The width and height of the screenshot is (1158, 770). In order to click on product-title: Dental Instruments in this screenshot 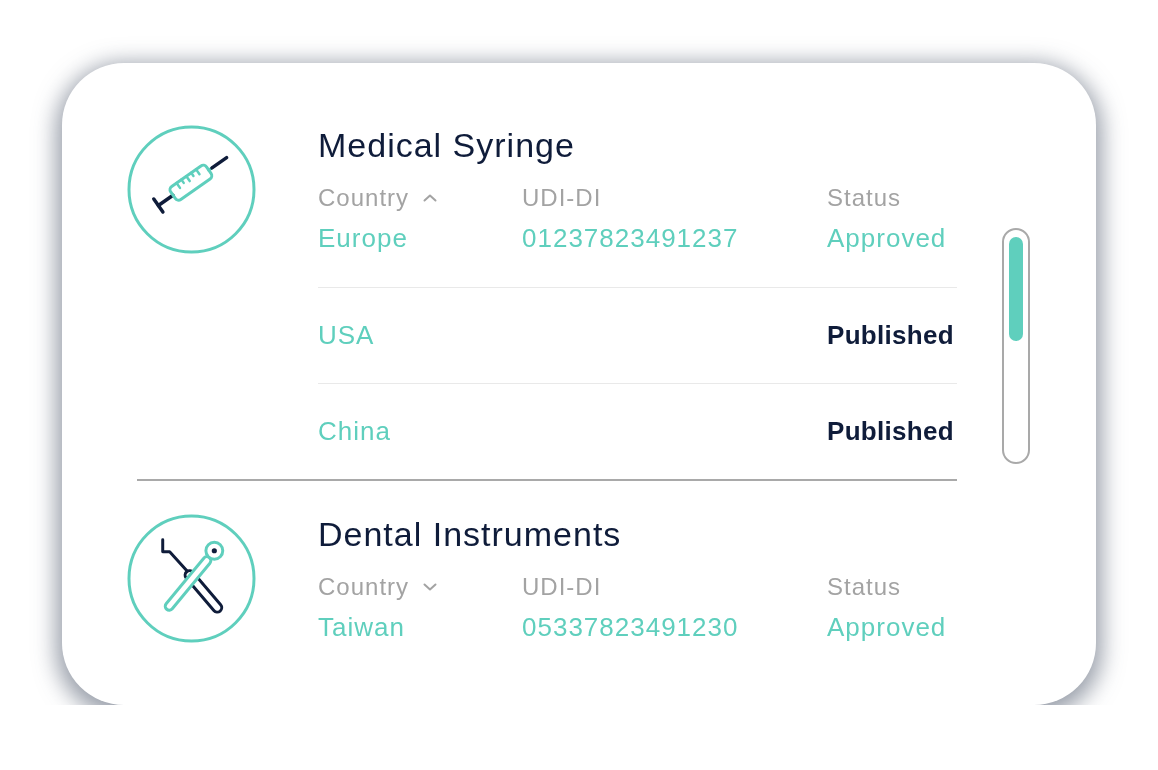, I will do `click(470, 534)`.